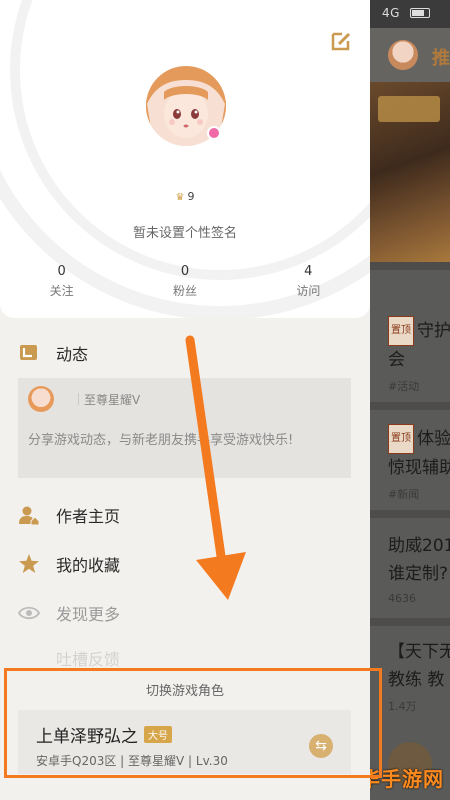  What do you see at coordinates (88, 516) in the screenshot?
I see `menu-item-label: 作者主页` at bounding box center [88, 516].